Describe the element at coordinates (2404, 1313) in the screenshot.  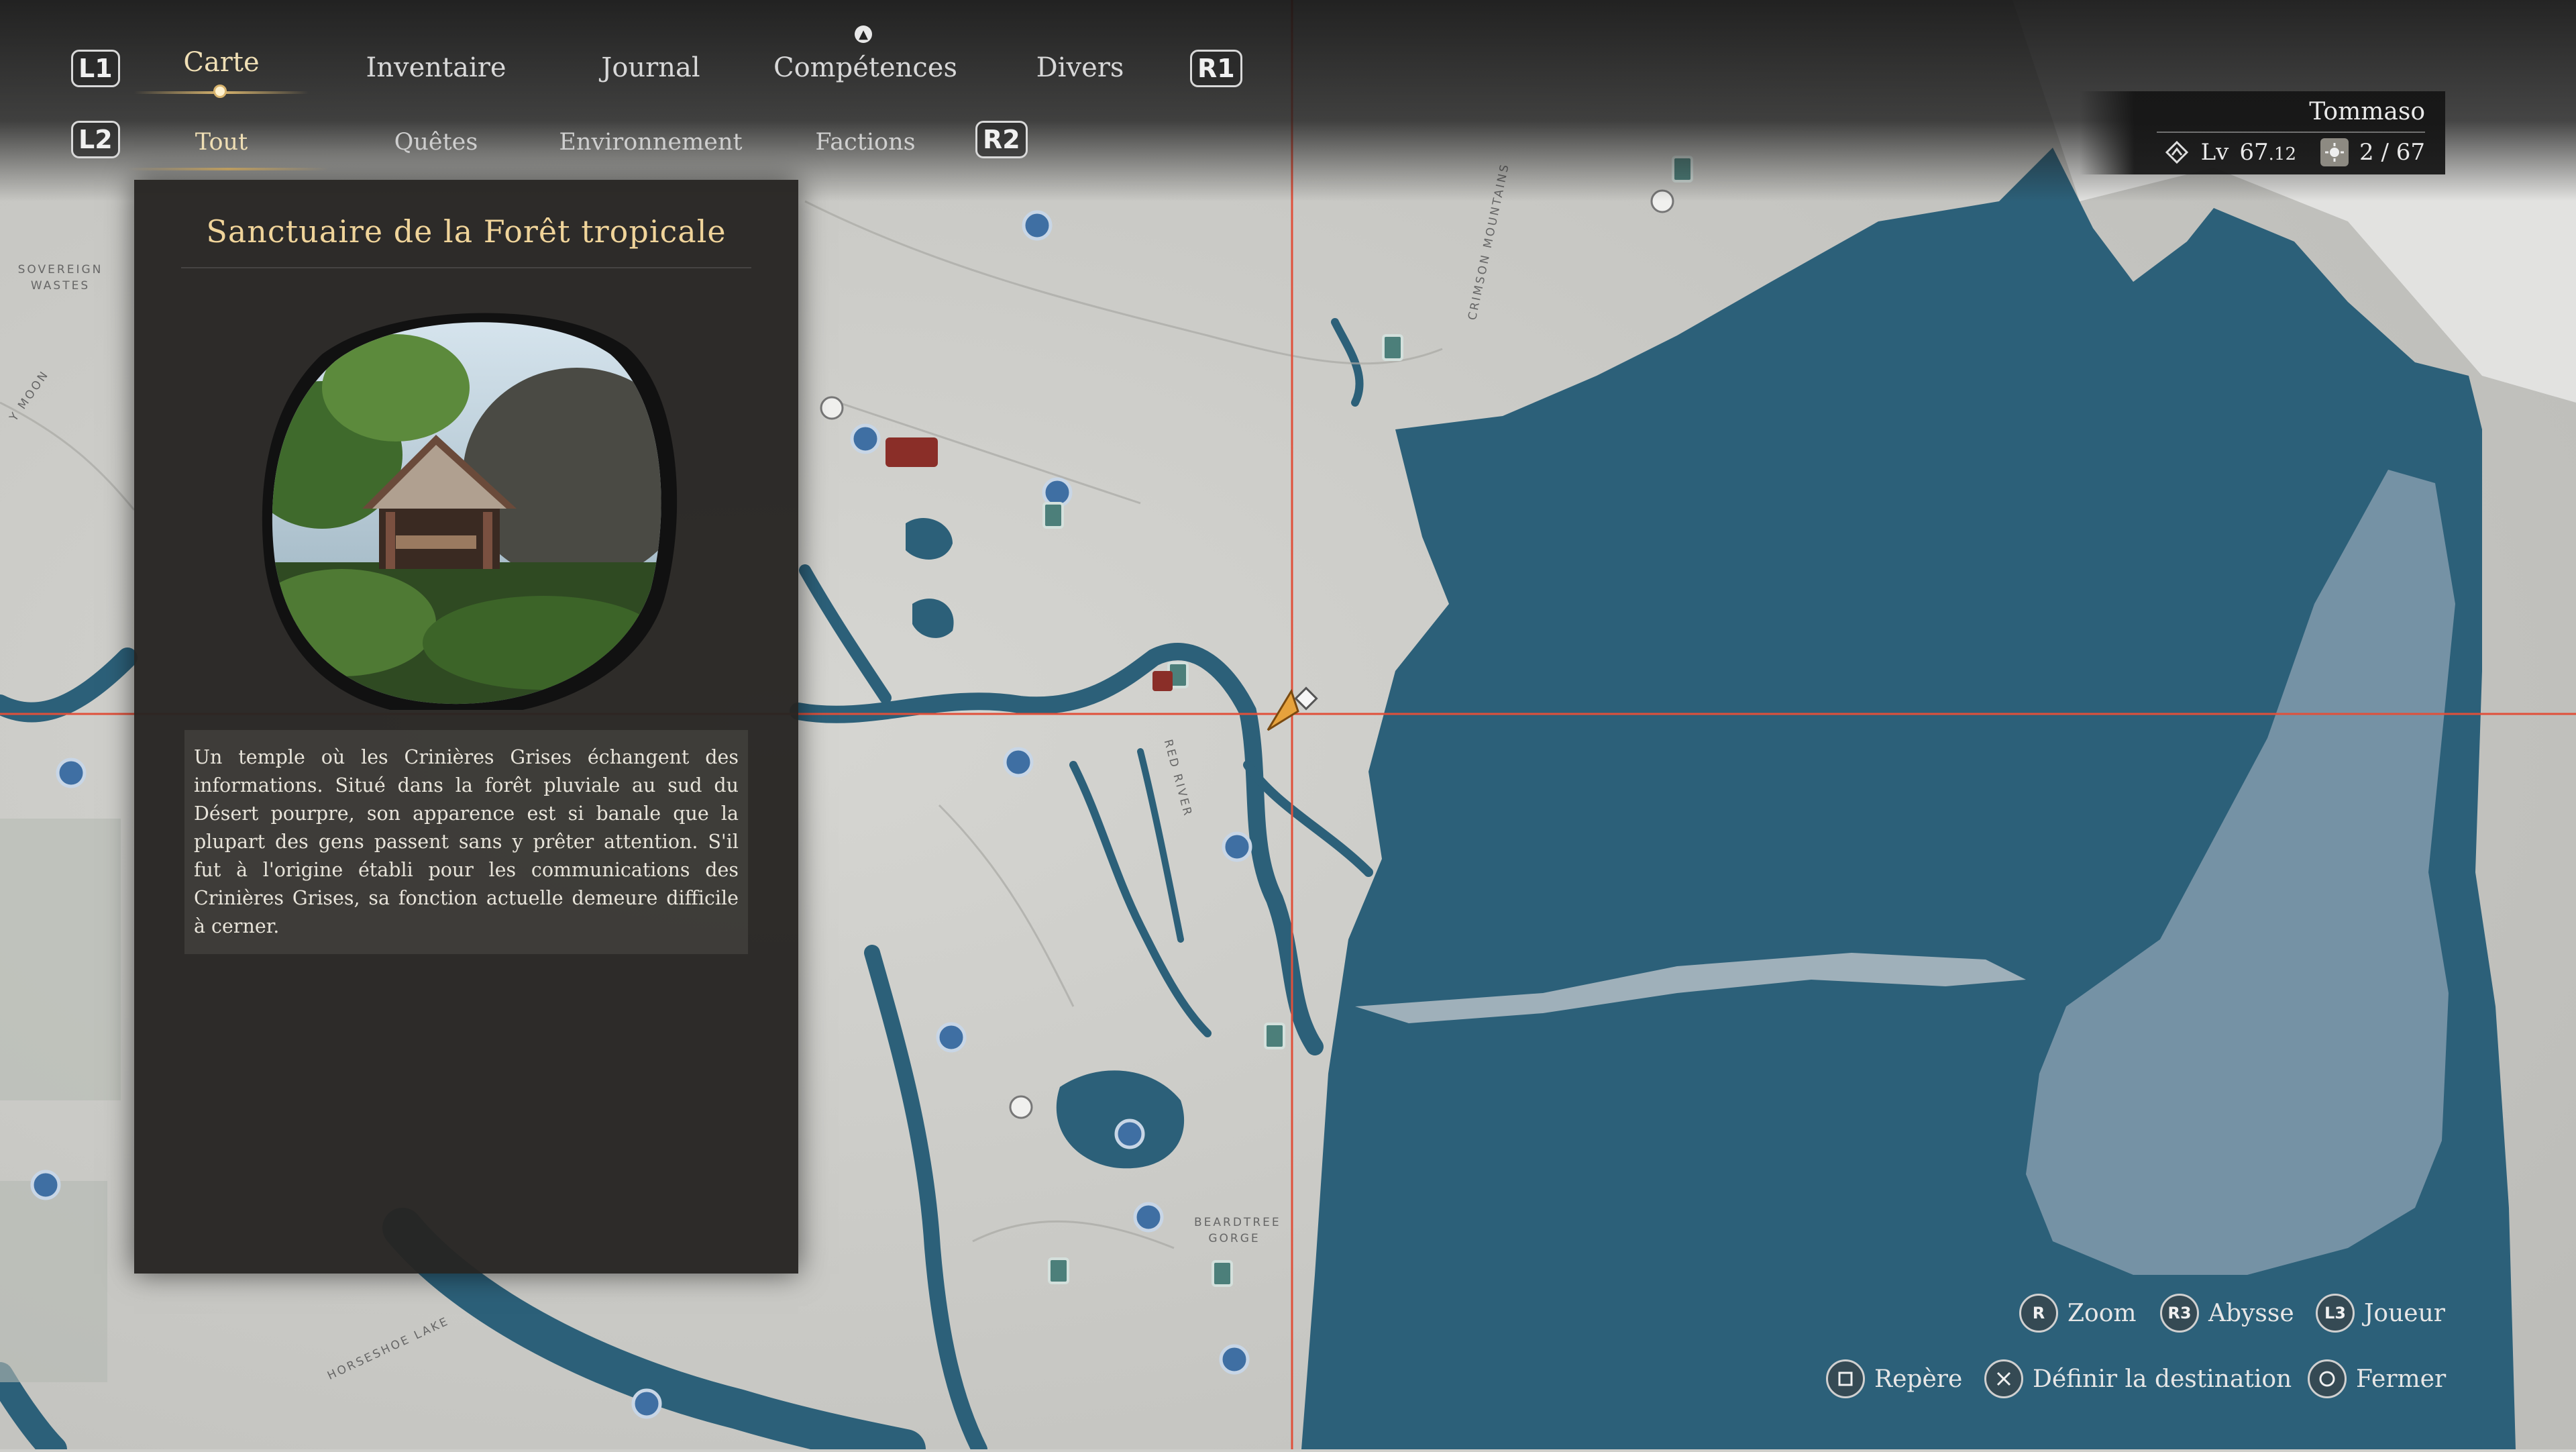
I see `player-label: Joueur` at that location.